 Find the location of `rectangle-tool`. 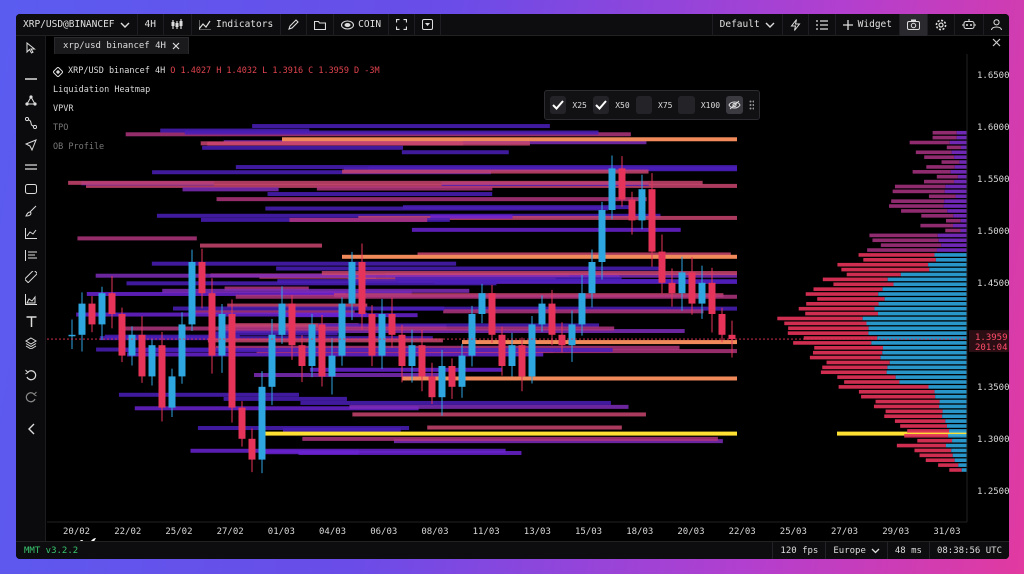

rectangle-tool is located at coordinates (31, 189).